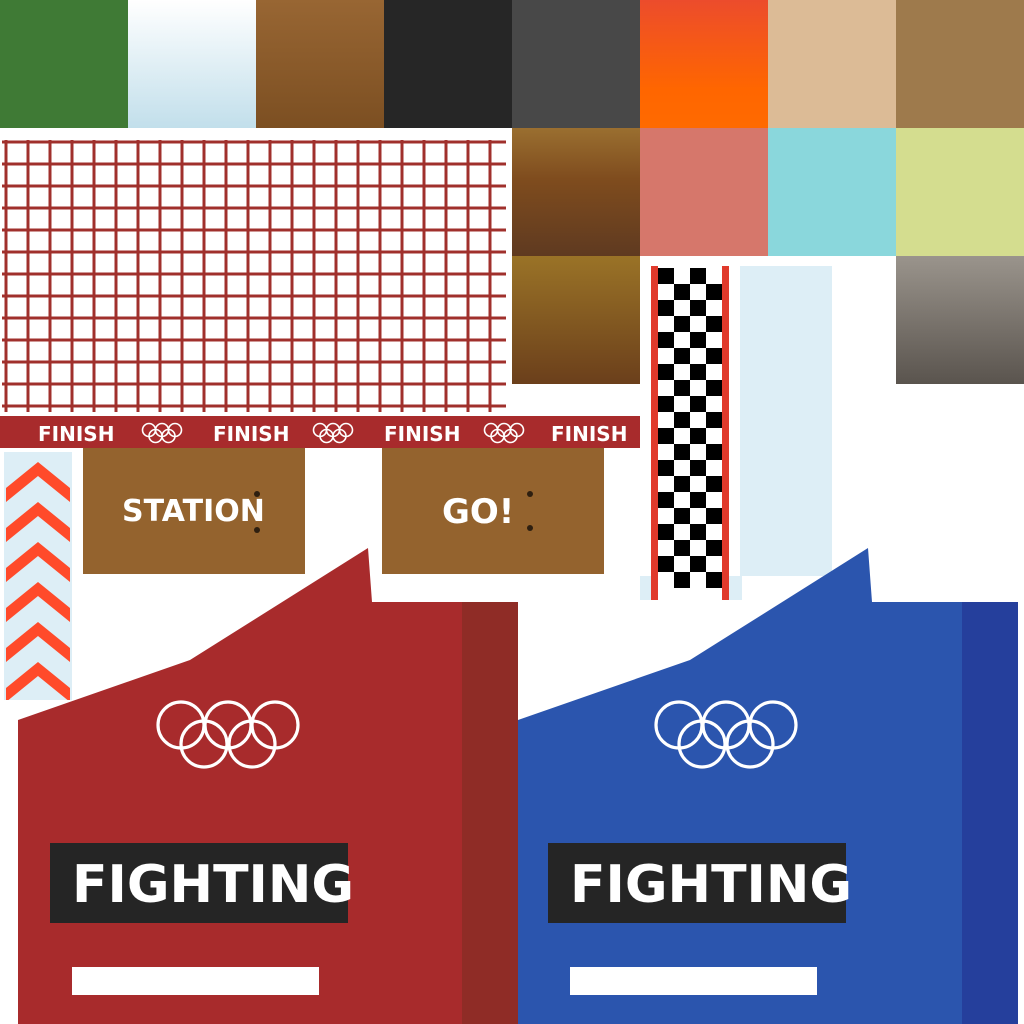 The image size is (1024, 1024). I want to click on swatch-grass-green, so click(64, 64).